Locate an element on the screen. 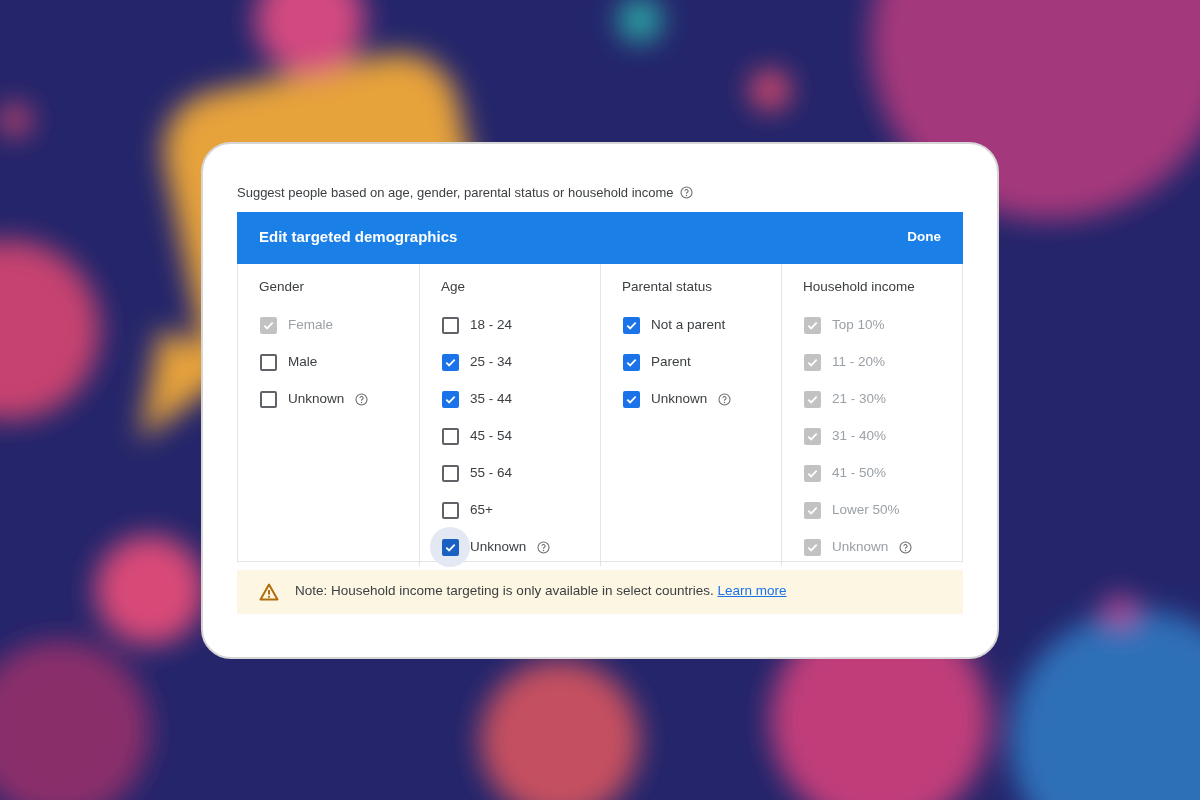 The width and height of the screenshot is (1200, 800). option-label: 45 - 54 is located at coordinates (491, 435).